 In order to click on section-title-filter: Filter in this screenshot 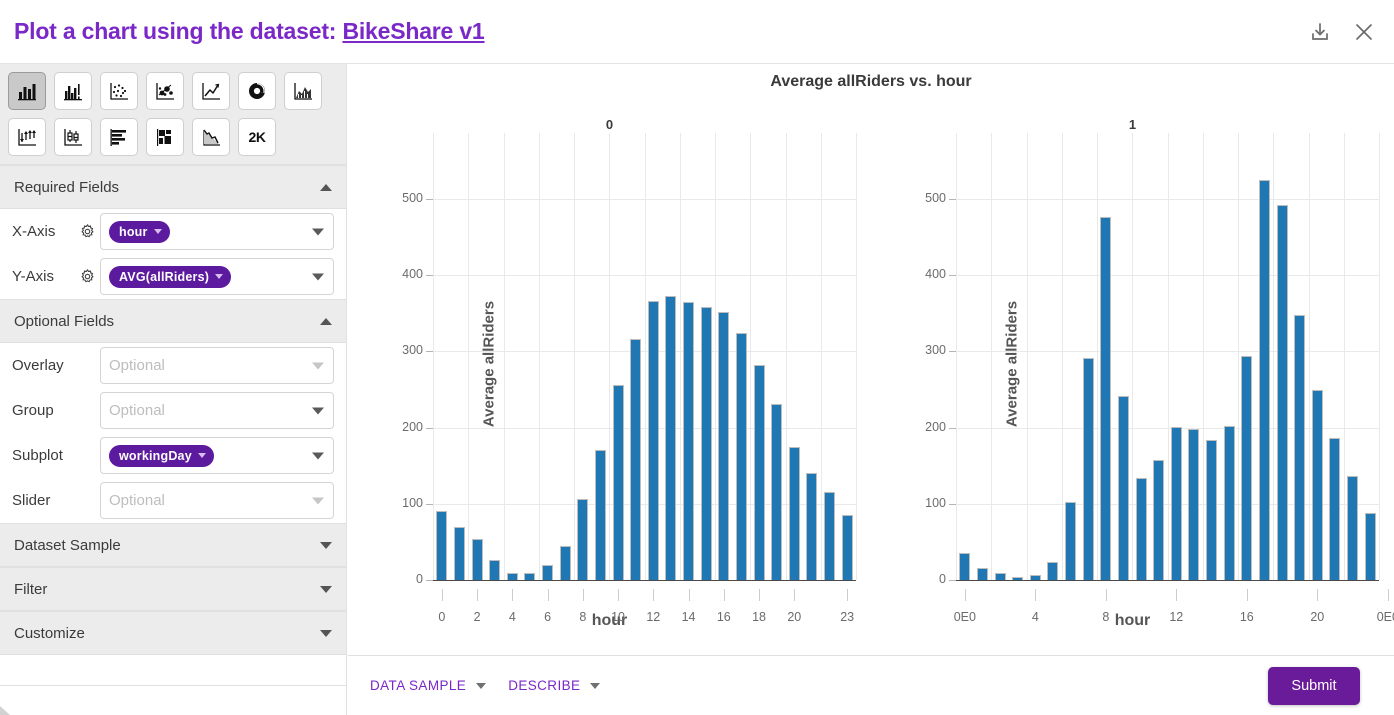, I will do `click(31, 589)`.